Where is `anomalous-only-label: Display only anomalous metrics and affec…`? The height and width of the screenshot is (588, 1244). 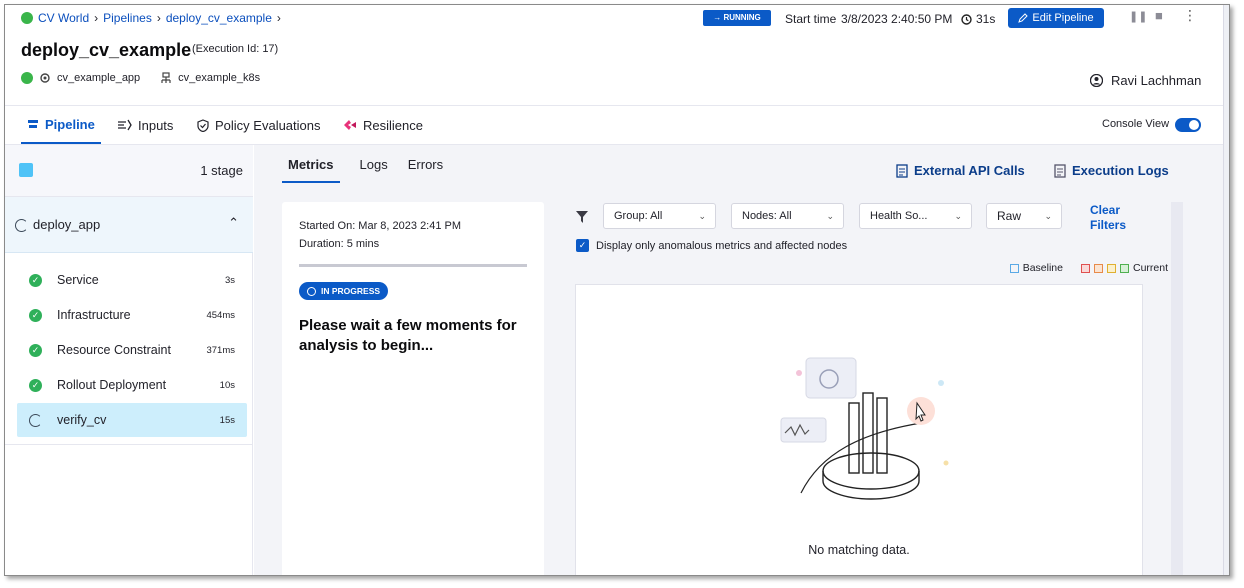 anomalous-only-label: Display only anomalous metrics and affec… is located at coordinates (722, 245).